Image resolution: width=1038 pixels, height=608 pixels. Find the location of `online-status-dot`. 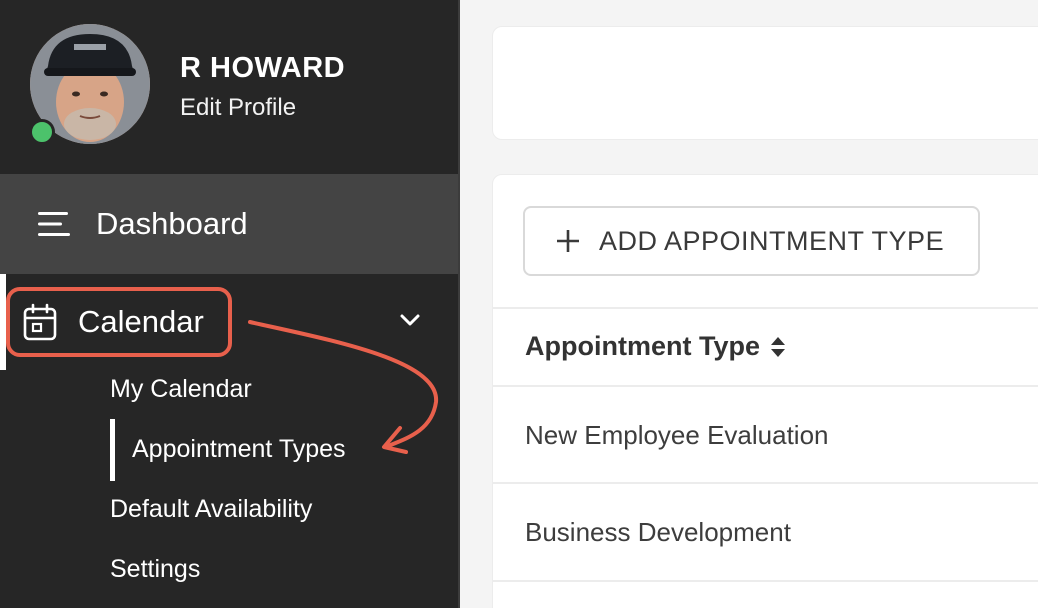

online-status-dot is located at coordinates (42, 132).